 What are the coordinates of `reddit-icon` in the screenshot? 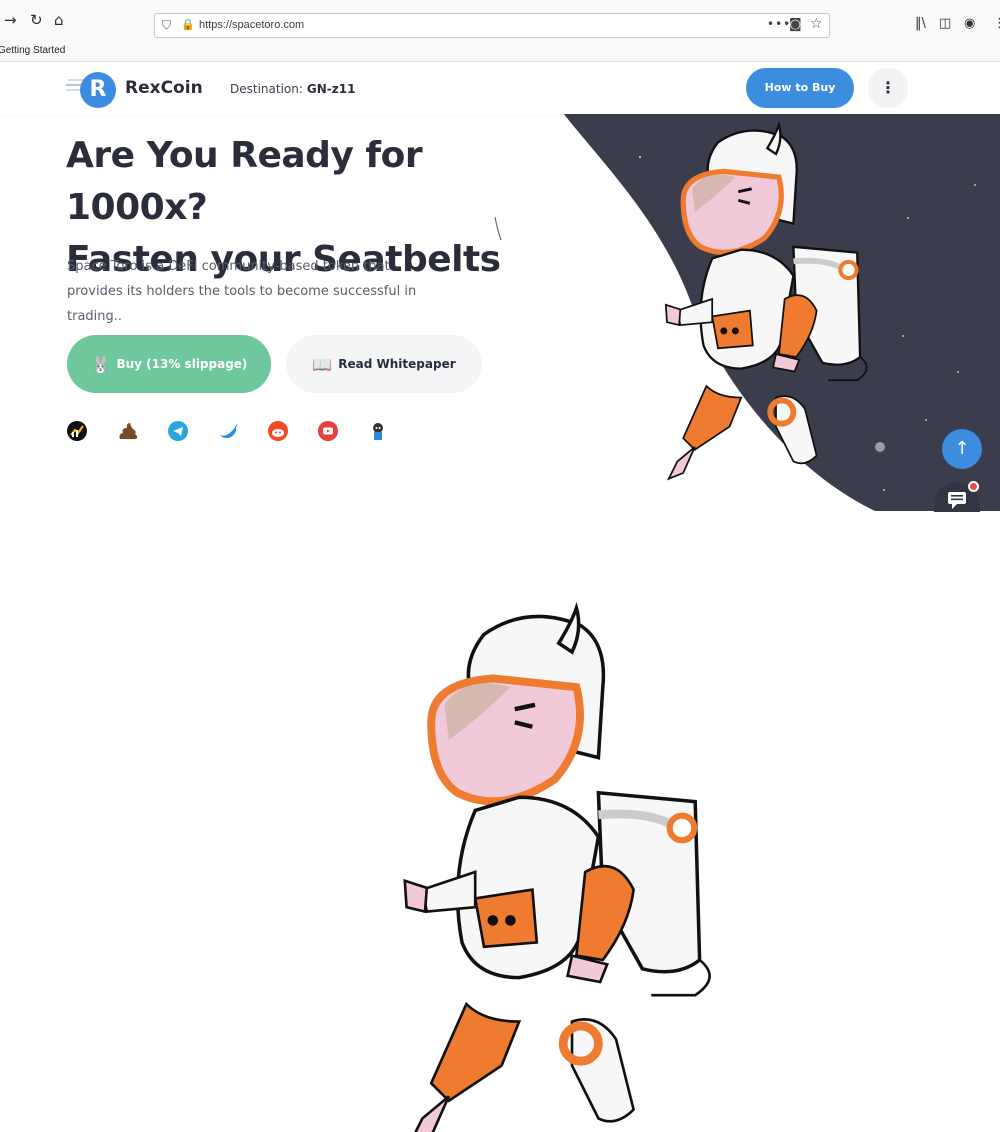 It's located at (278, 431).